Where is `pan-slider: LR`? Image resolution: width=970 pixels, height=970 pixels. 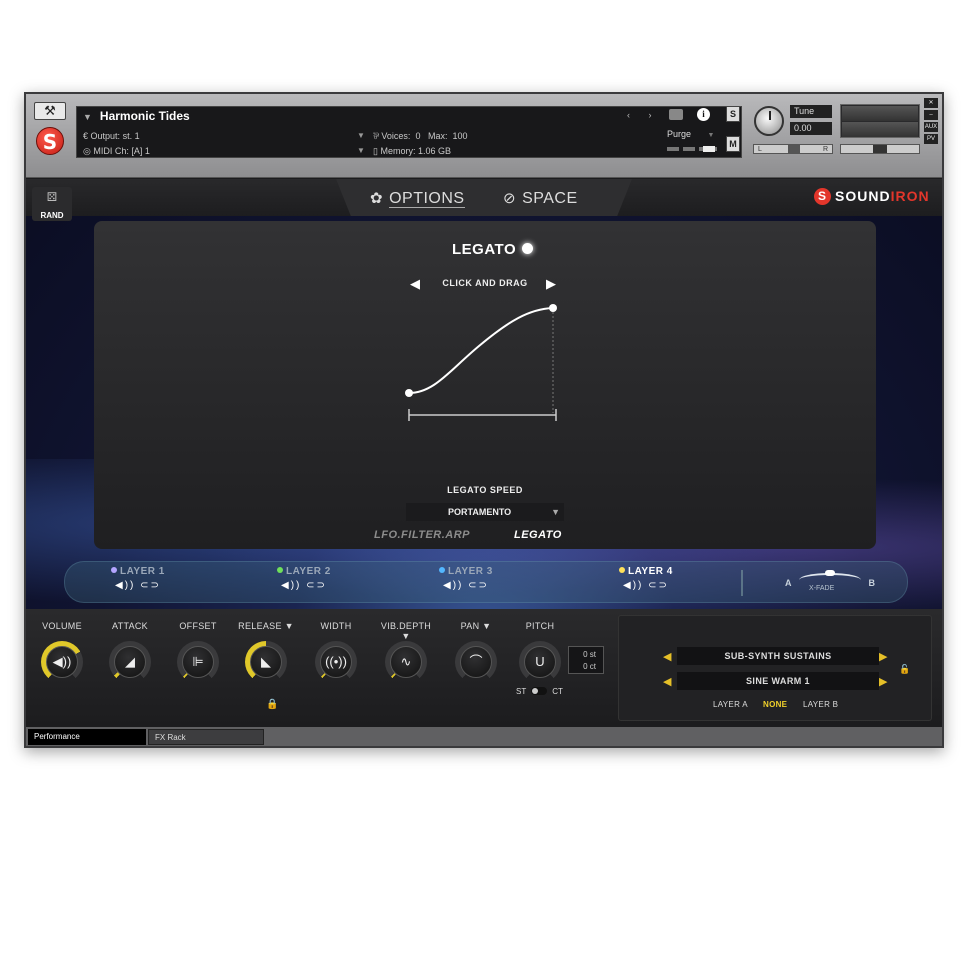 pan-slider: LR is located at coordinates (793, 149).